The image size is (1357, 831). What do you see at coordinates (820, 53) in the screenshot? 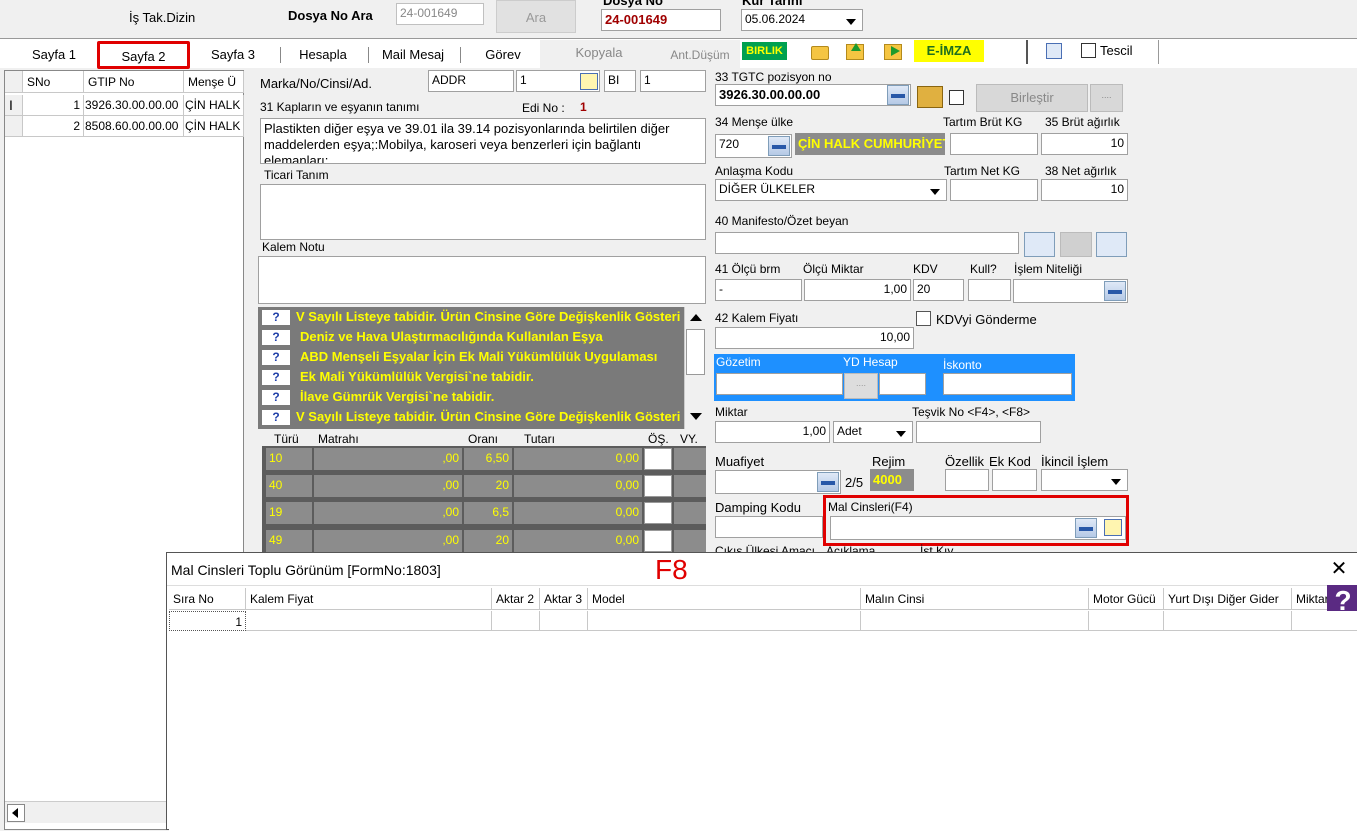
I see `folder-open-icon` at bounding box center [820, 53].